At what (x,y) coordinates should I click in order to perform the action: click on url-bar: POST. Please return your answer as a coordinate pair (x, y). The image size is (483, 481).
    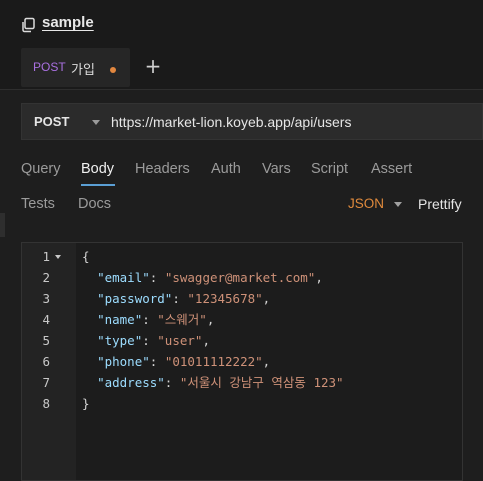
    Looking at the image, I should click on (252, 121).